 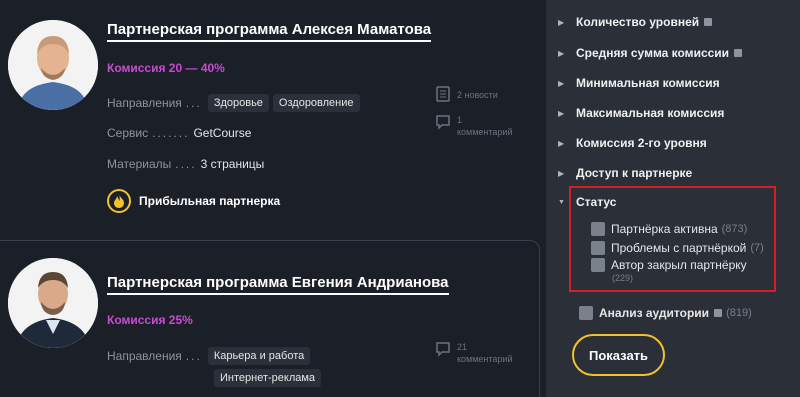 What do you see at coordinates (259, 356) in the screenshot?
I see `direction-tag: Карьера и работа` at bounding box center [259, 356].